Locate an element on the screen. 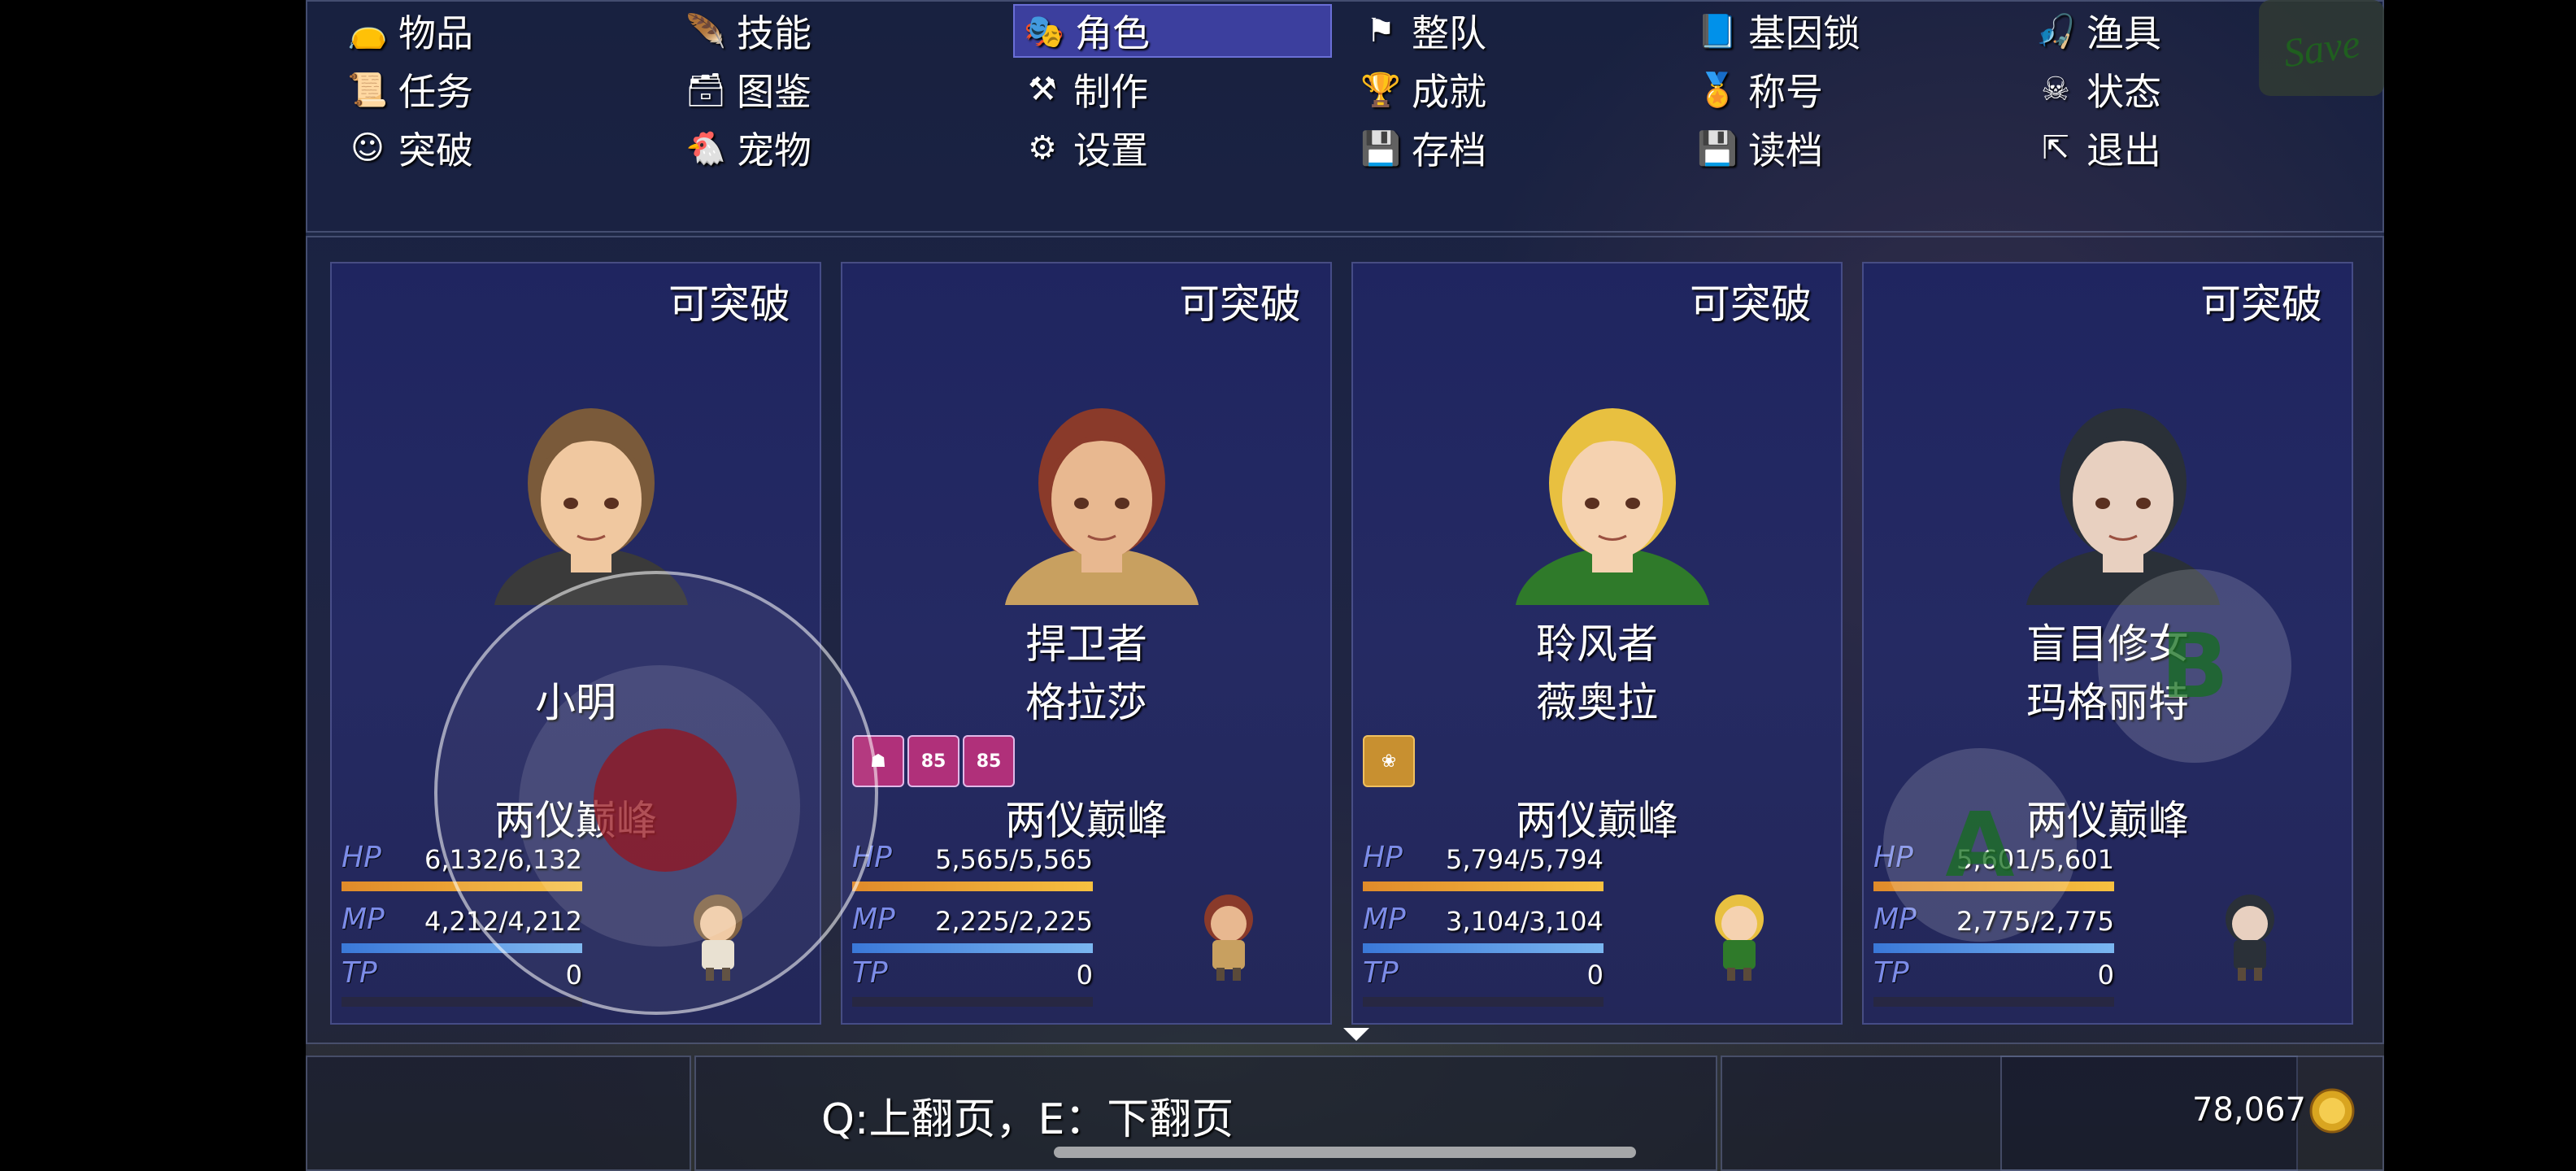  menu-item-8: 🗃 图鉴 is located at coordinates (811, 89).